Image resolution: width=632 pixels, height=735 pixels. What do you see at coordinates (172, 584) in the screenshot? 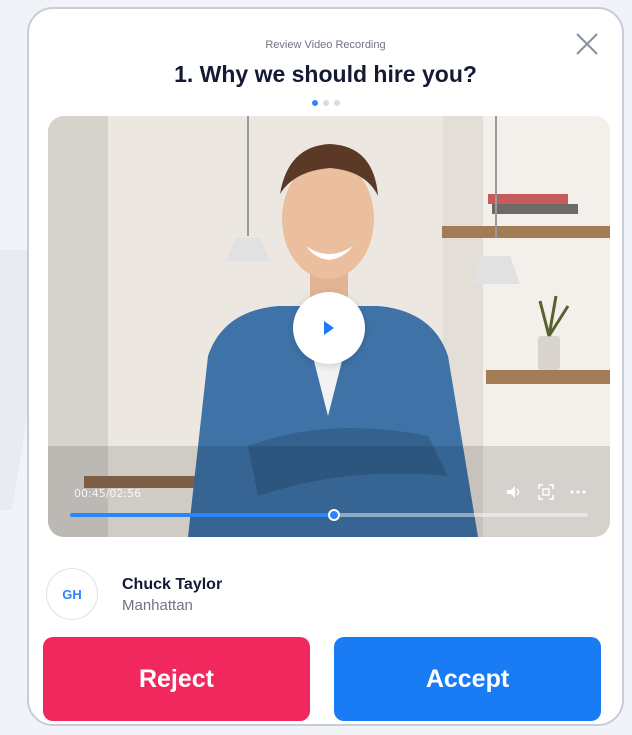
I see `candidate-name: Chuck Taylor` at bounding box center [172, 584].